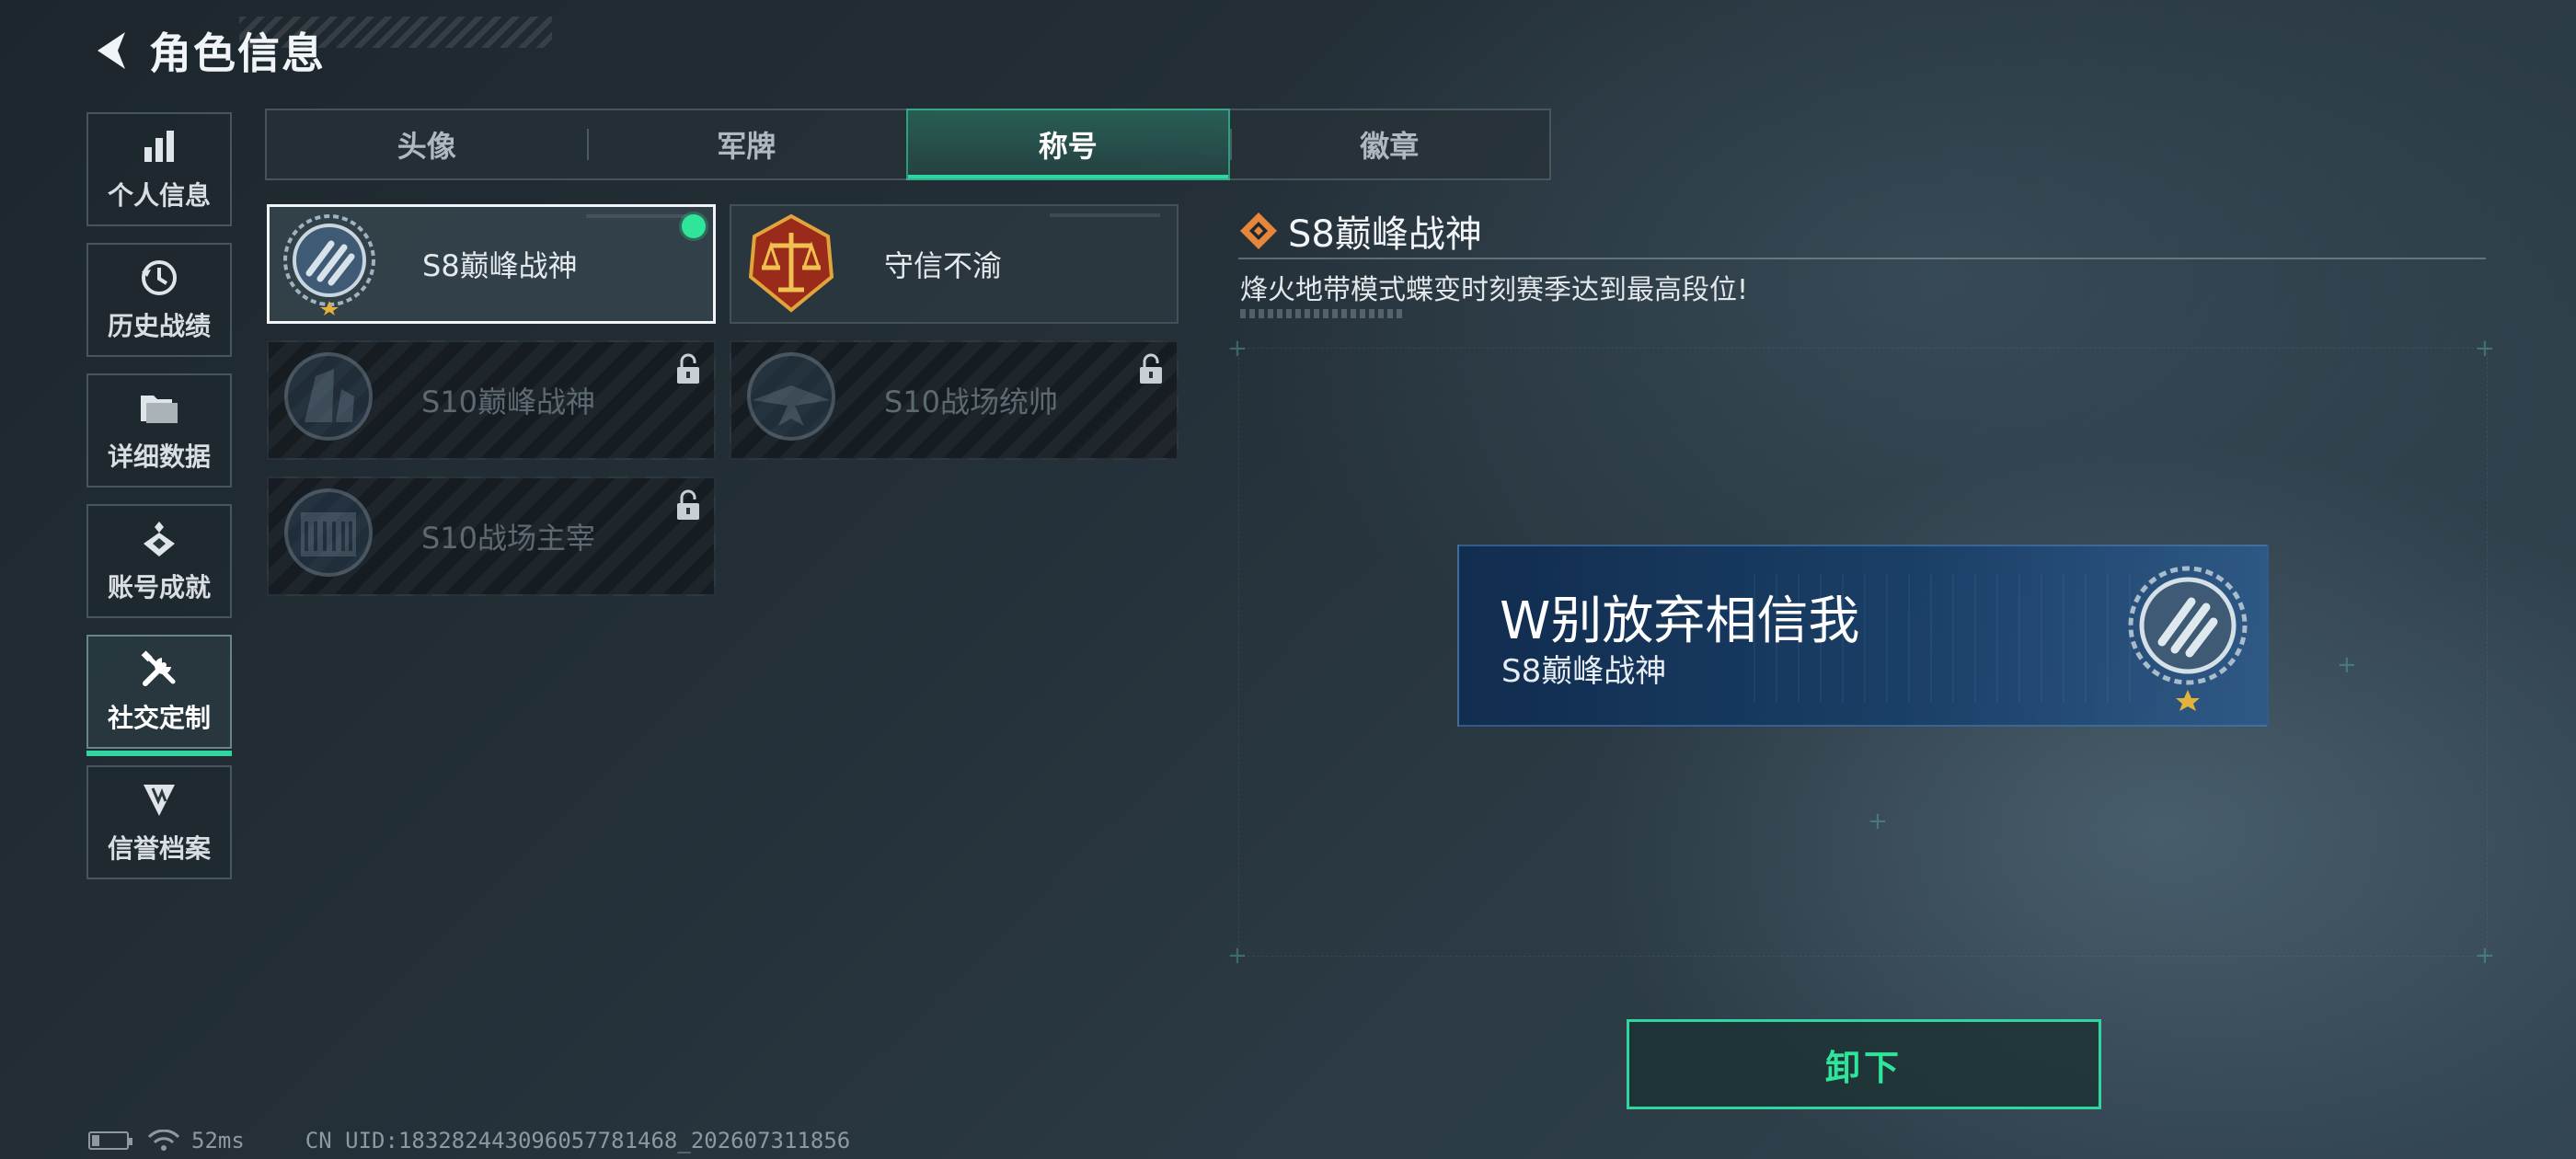 This screenshot has width=2576, height=1159. What do you see at coordinates (1068, 144) in the screenshot?
I see `tab-title: 称号` at bounding box center [1068, 144].